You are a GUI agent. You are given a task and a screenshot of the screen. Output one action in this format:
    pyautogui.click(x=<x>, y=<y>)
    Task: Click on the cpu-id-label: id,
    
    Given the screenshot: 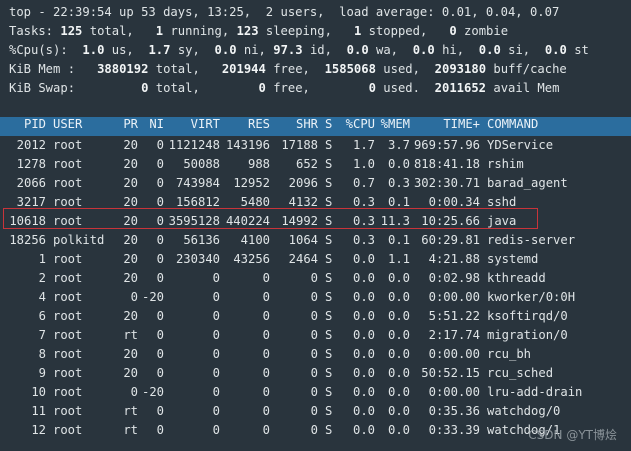 What is the action you would take?
    pyautogui.click(x=320, y=50)
    